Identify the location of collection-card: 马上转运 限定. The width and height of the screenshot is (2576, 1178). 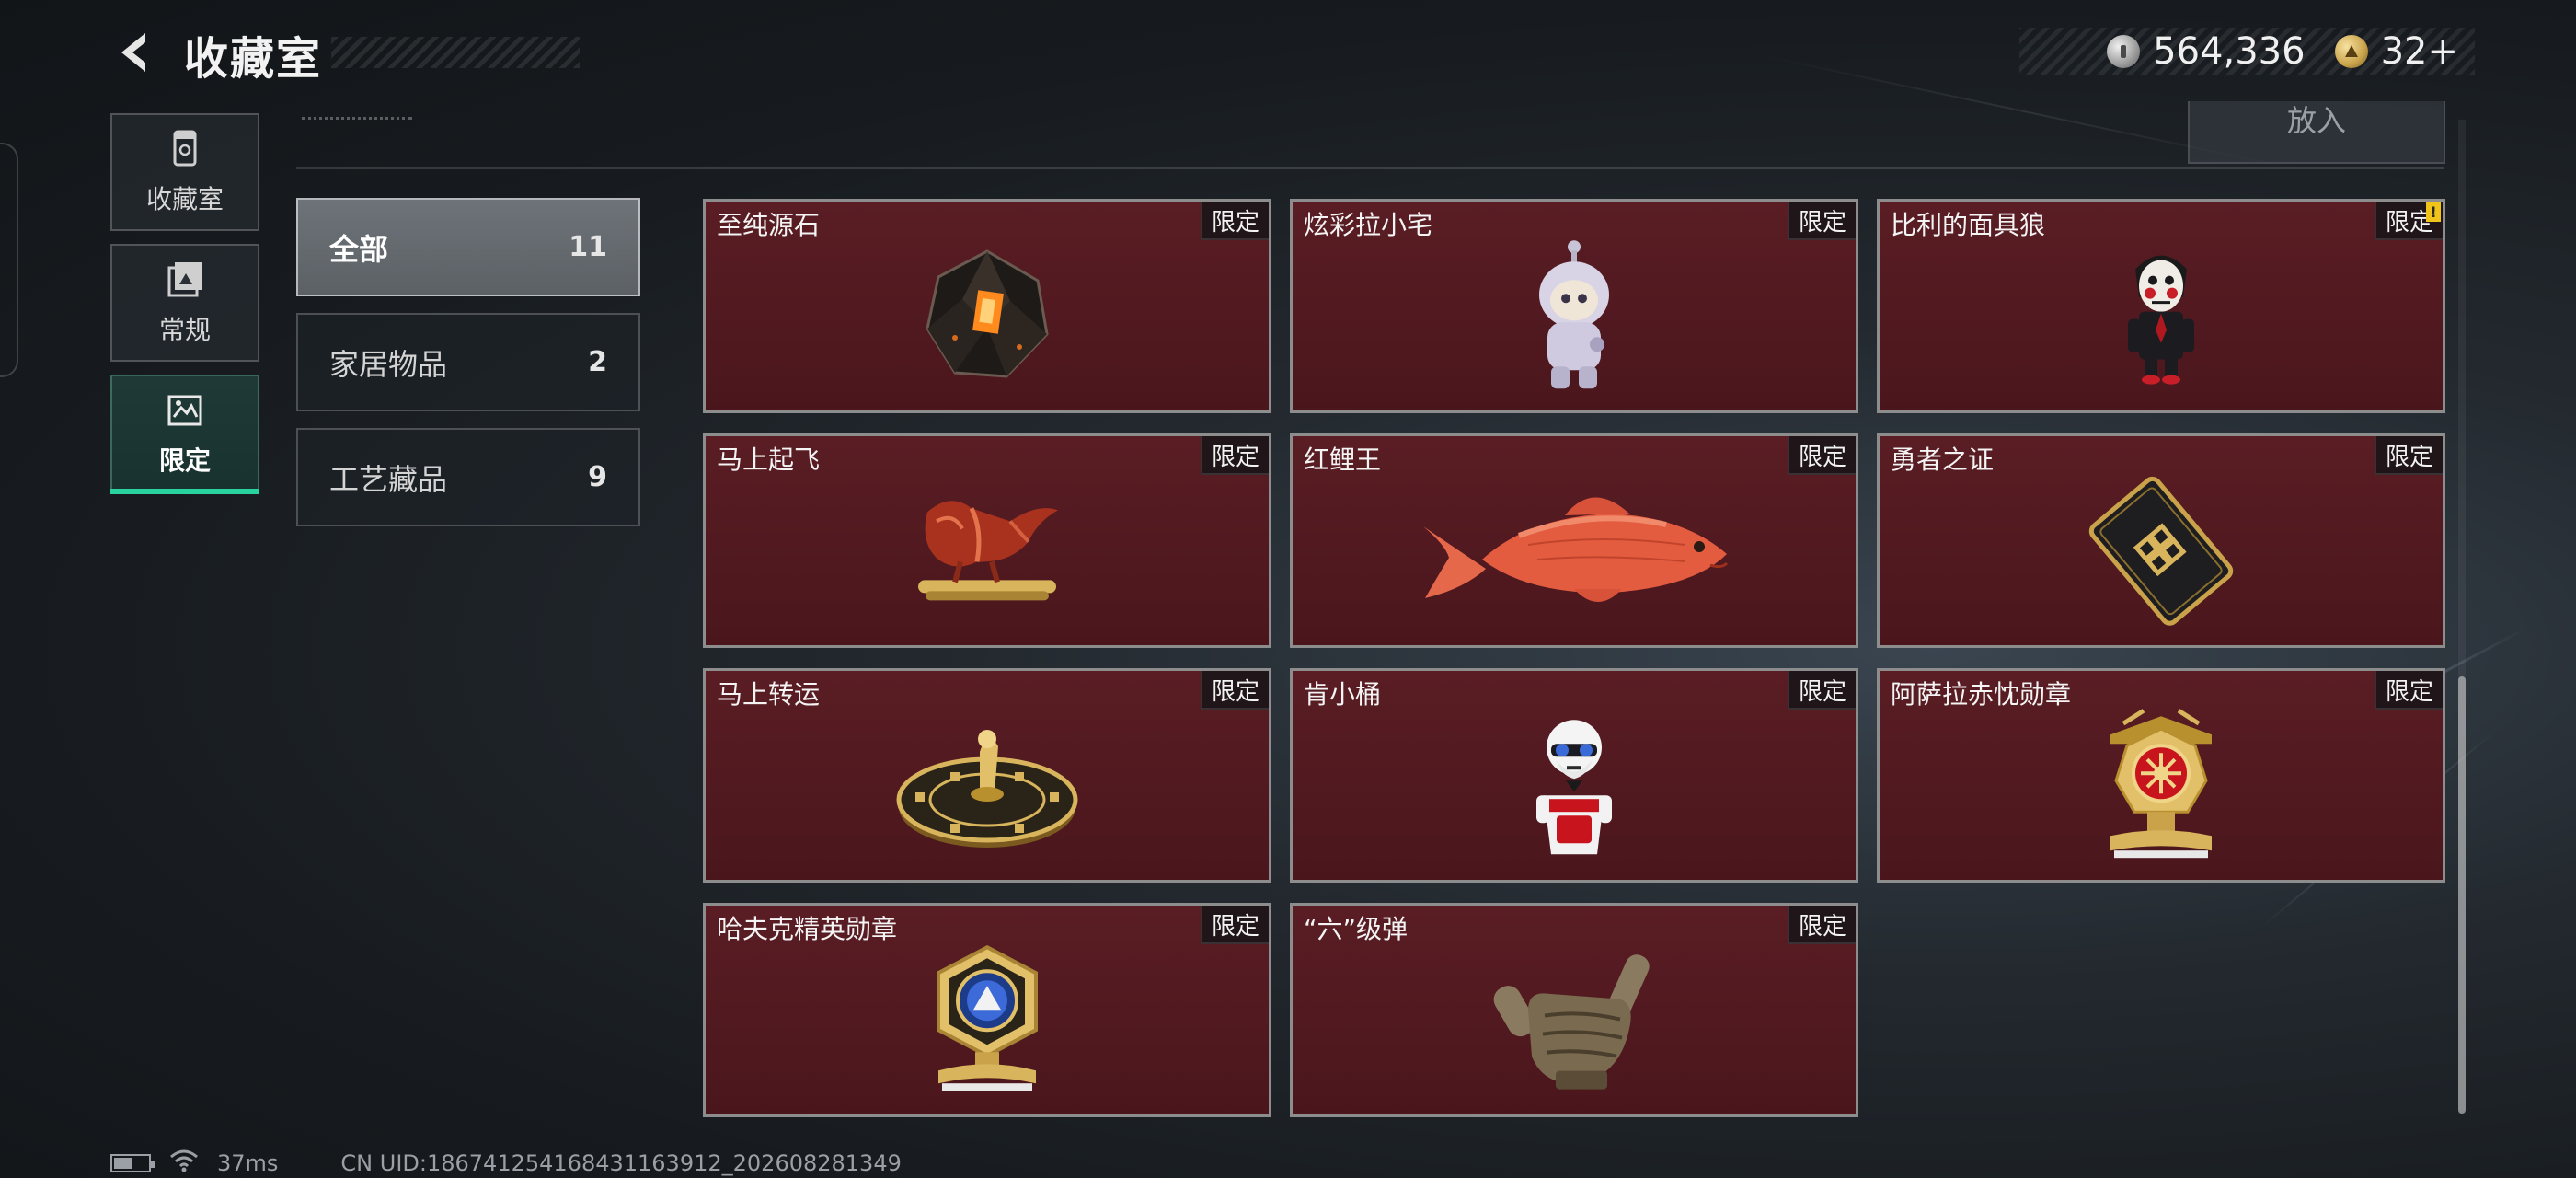
(987, 776).